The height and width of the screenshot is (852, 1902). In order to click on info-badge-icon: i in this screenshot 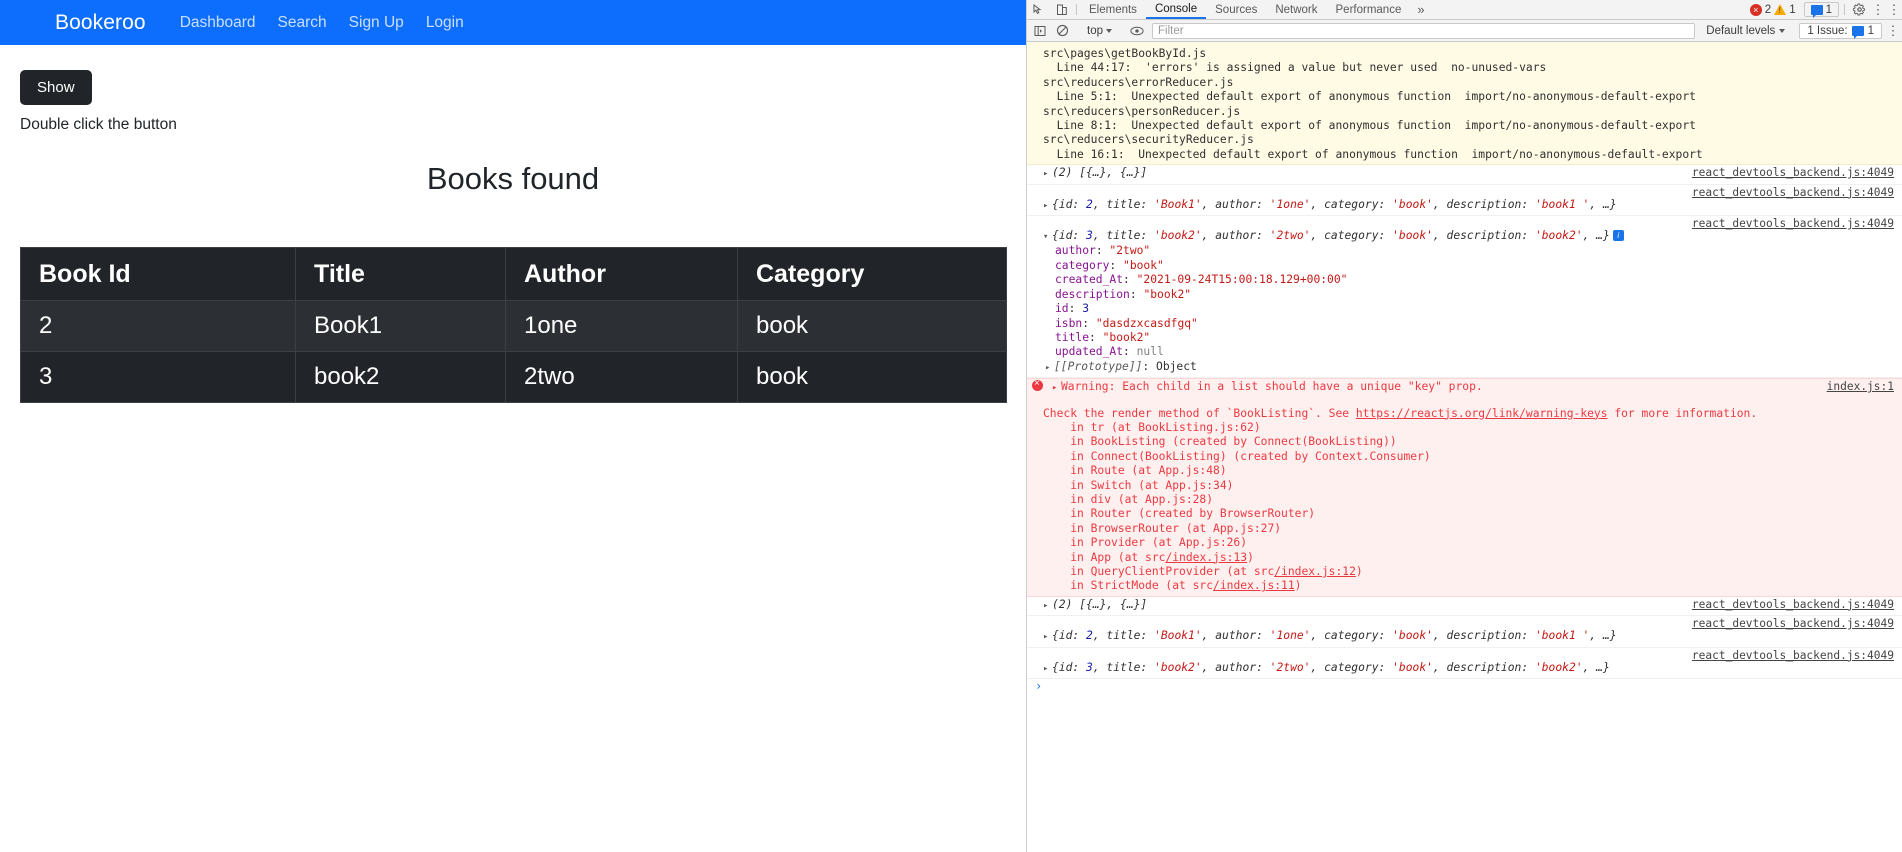, I will do `click(1618, 236)`.